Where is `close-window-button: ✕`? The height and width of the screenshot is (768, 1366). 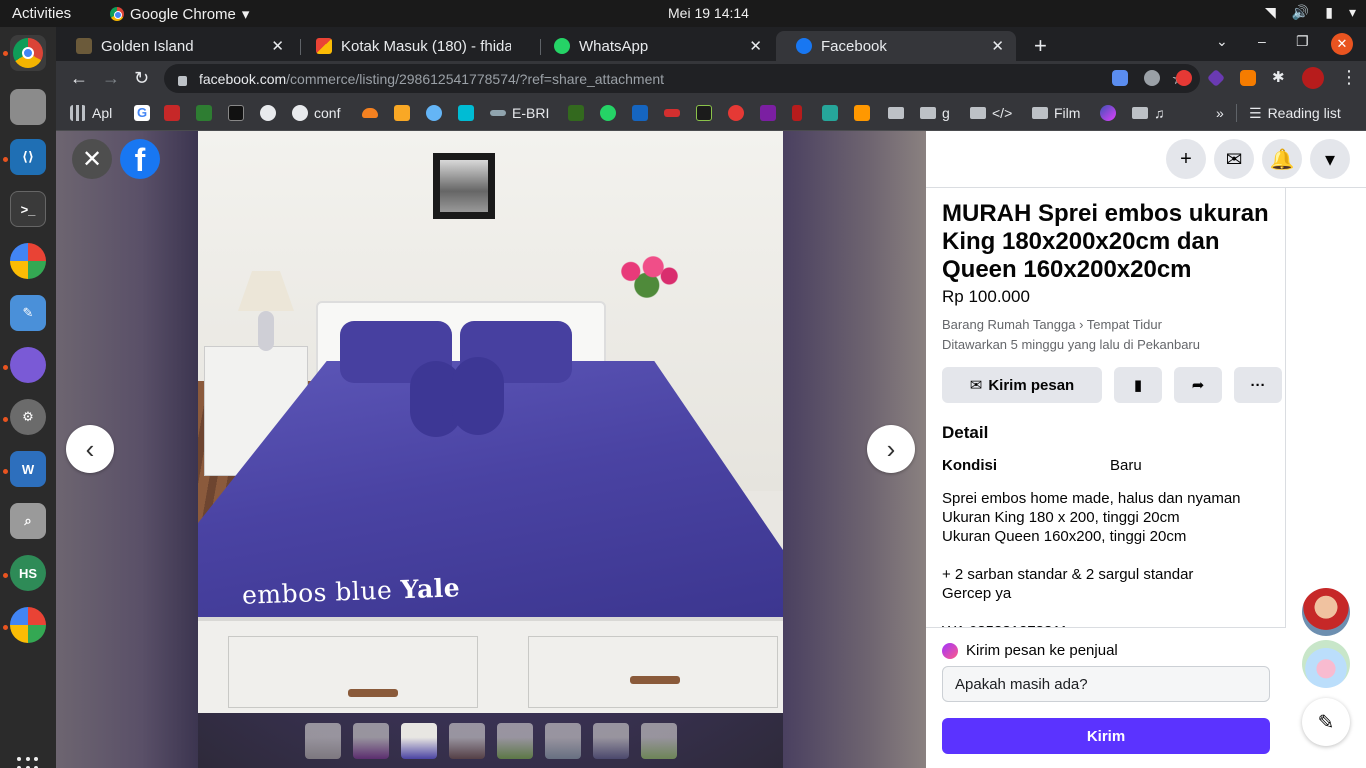 close-window-button: ✕ is located at coordinates (1342, 44).